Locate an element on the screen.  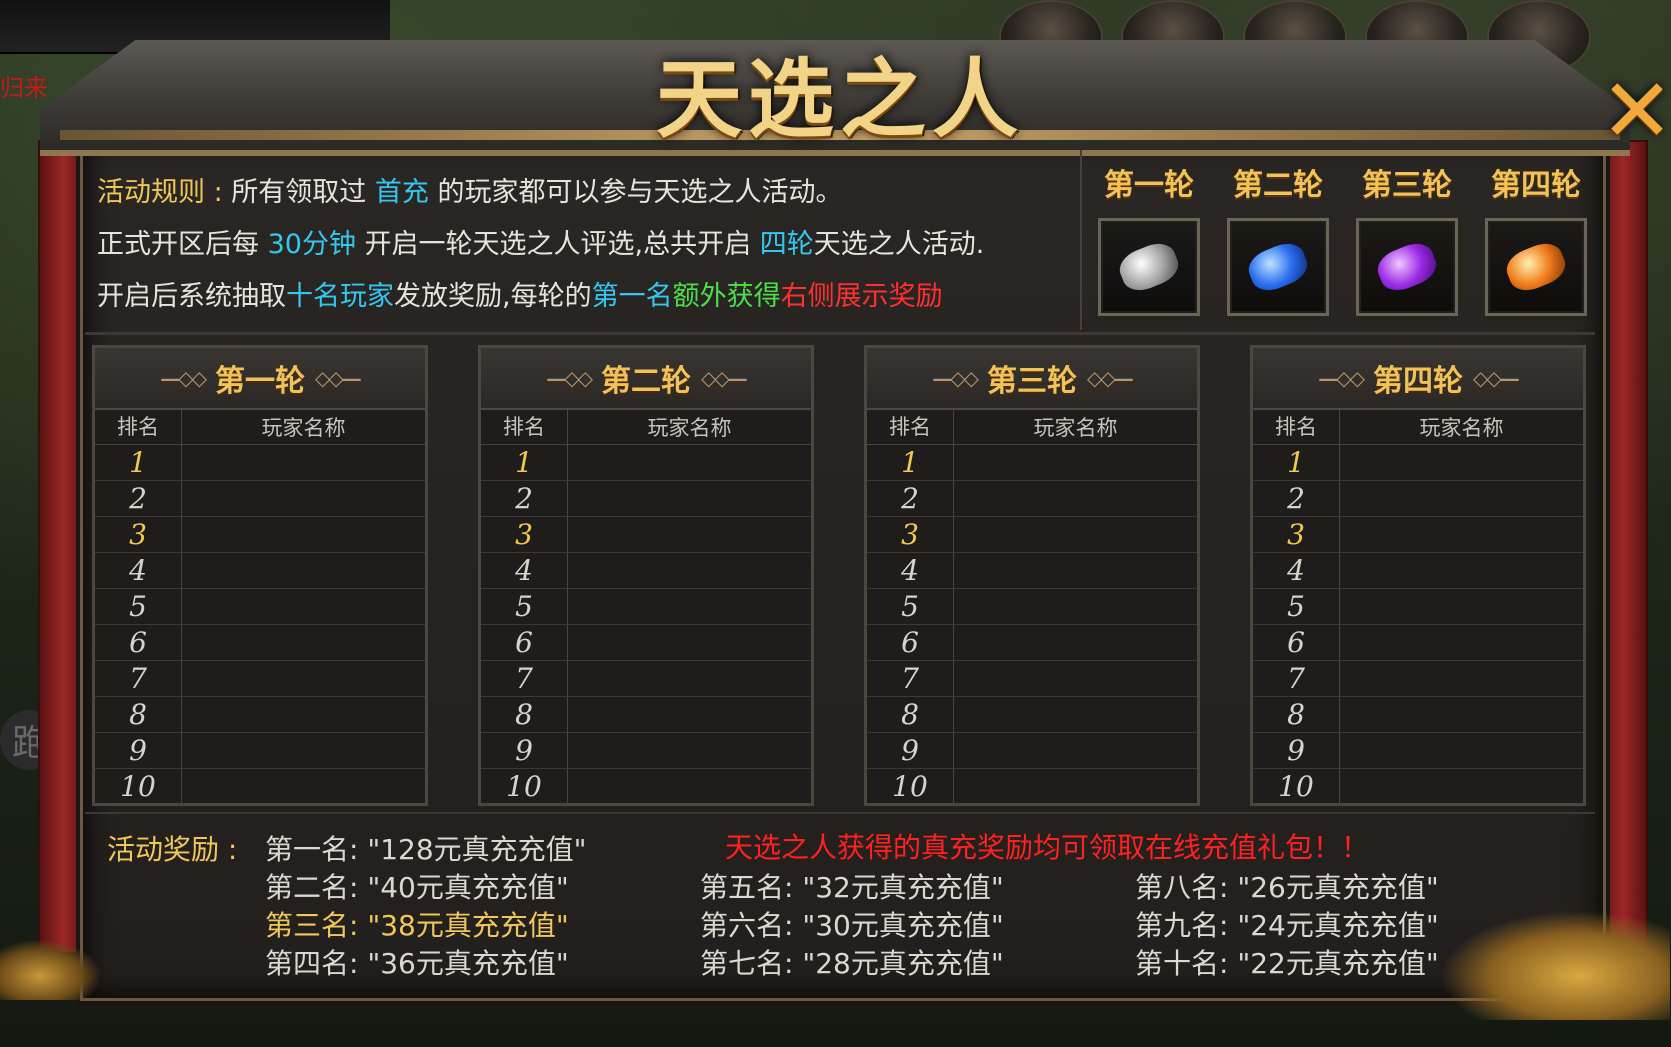
reward-item: 第十名: "22元真充充值" is located at coordinates (1287, 963).